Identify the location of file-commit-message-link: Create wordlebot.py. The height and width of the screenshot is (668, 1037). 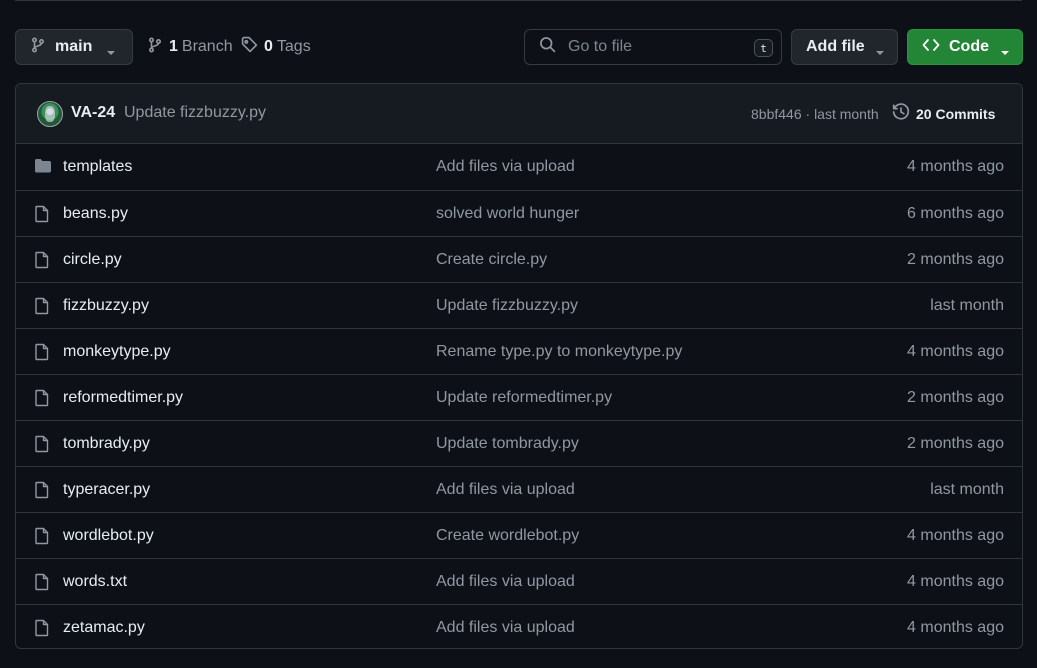
(507, 536).